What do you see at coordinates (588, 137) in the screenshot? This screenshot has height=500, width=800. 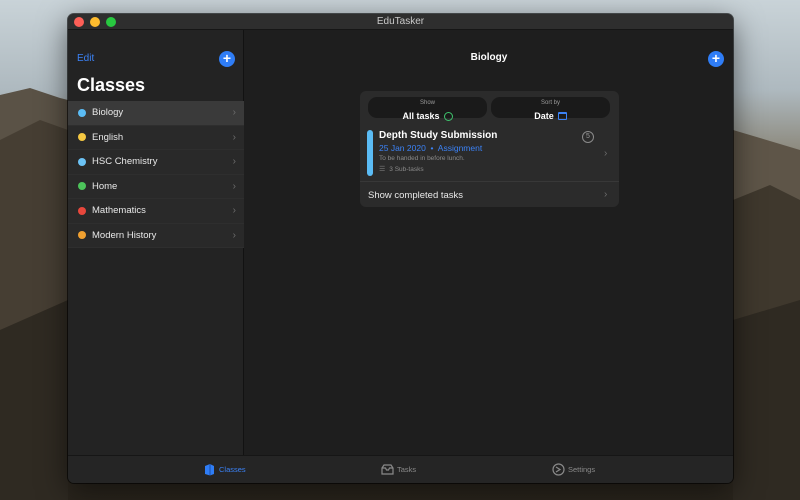 I see `task-count-badge: 5` at bounding box center [588, 137].